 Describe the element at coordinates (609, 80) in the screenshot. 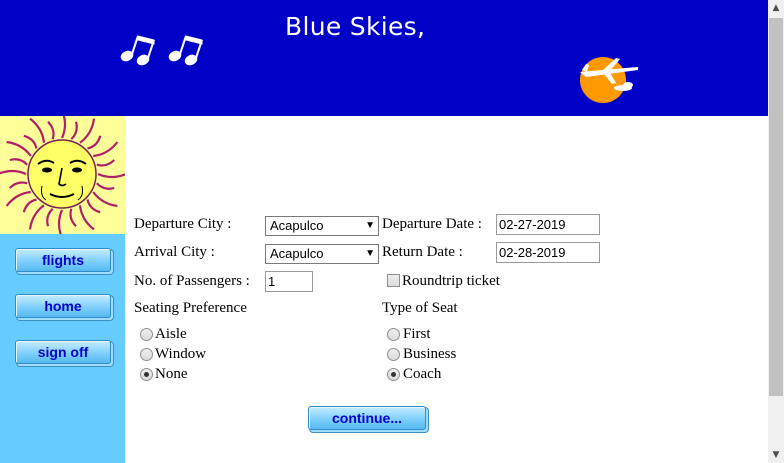

I see `airplane-logo-icon` at that location.